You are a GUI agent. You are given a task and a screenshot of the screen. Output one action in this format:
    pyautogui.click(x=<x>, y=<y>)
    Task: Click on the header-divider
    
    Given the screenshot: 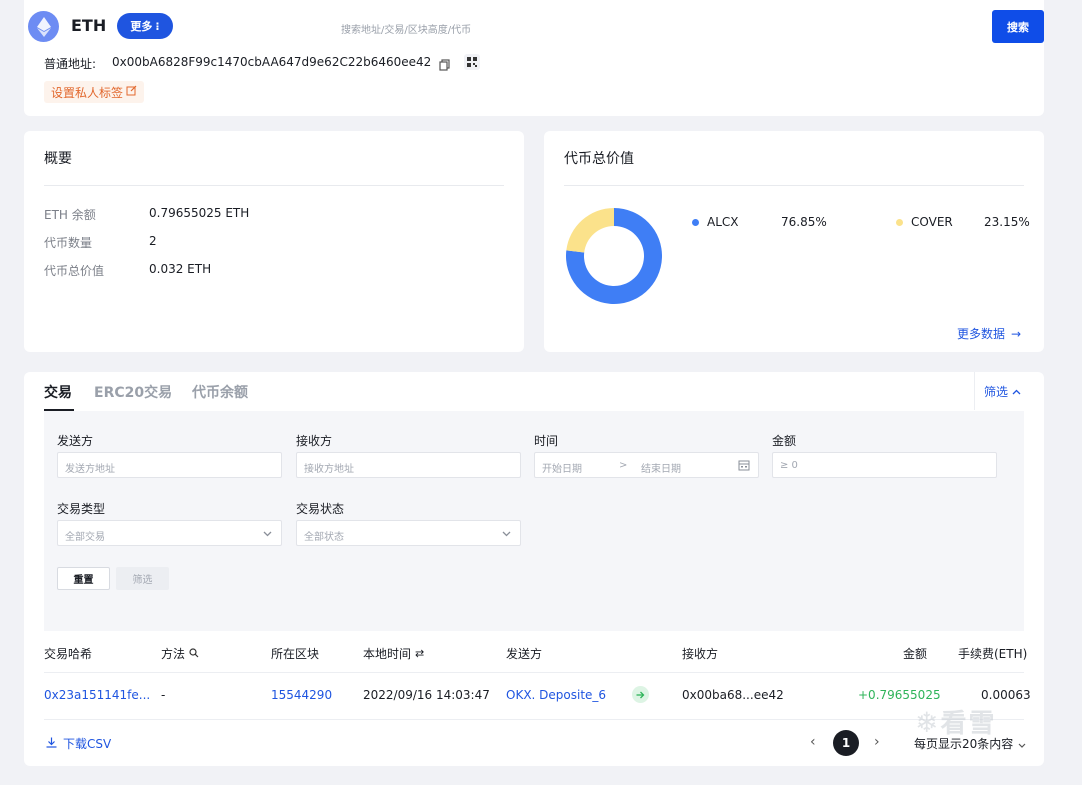 What is the action you would take?
    pyautogui.click(x=534, y=672)
    